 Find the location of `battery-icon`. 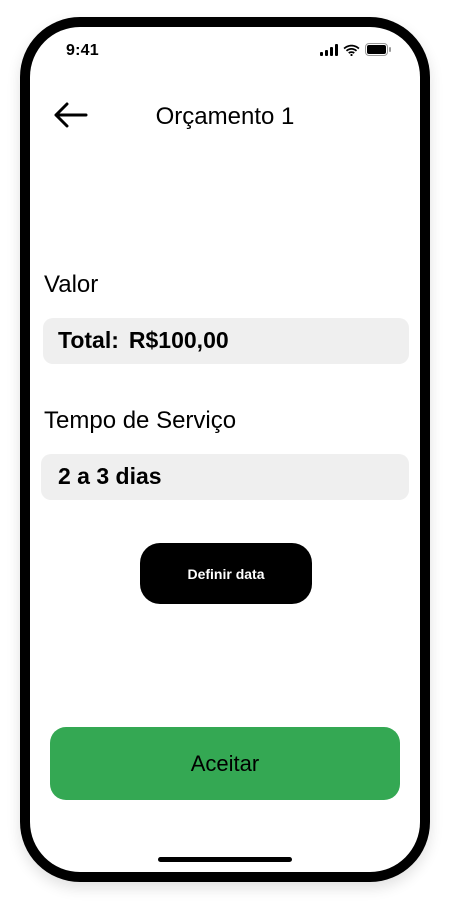

battery-icon is located at coordinates (378, 49).